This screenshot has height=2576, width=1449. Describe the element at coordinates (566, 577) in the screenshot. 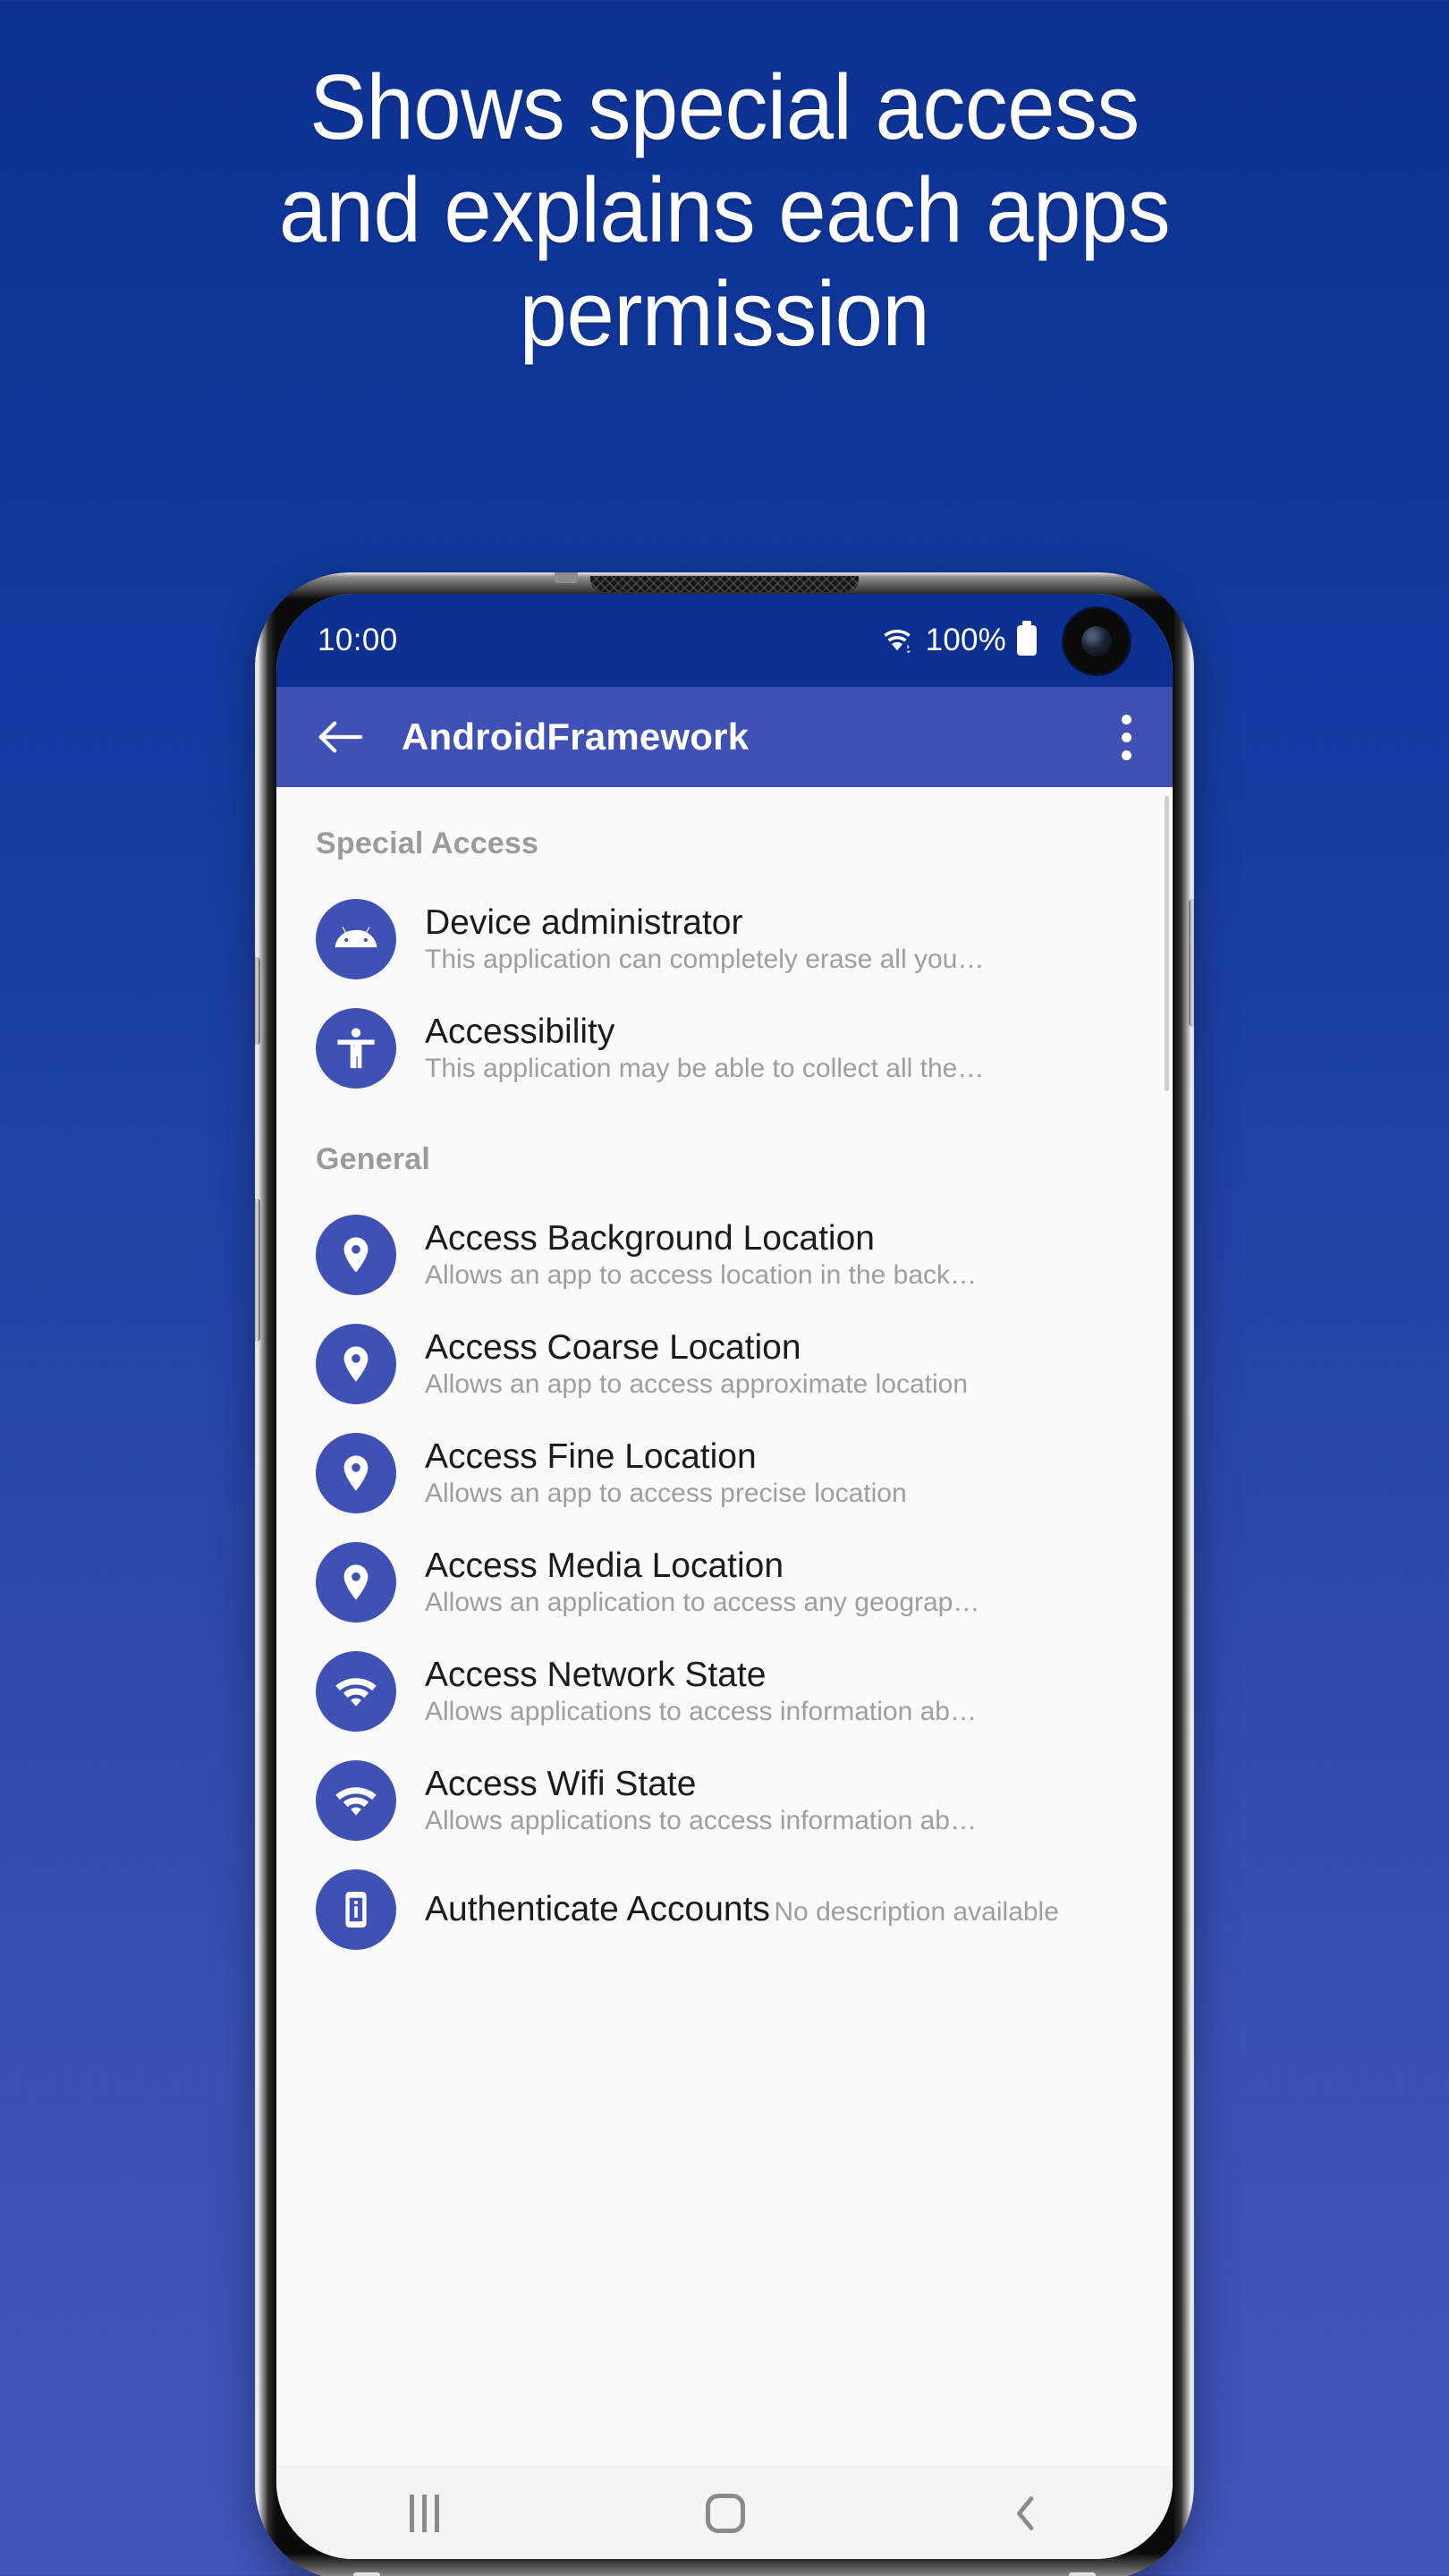

I see `microphone-icon` at that location.